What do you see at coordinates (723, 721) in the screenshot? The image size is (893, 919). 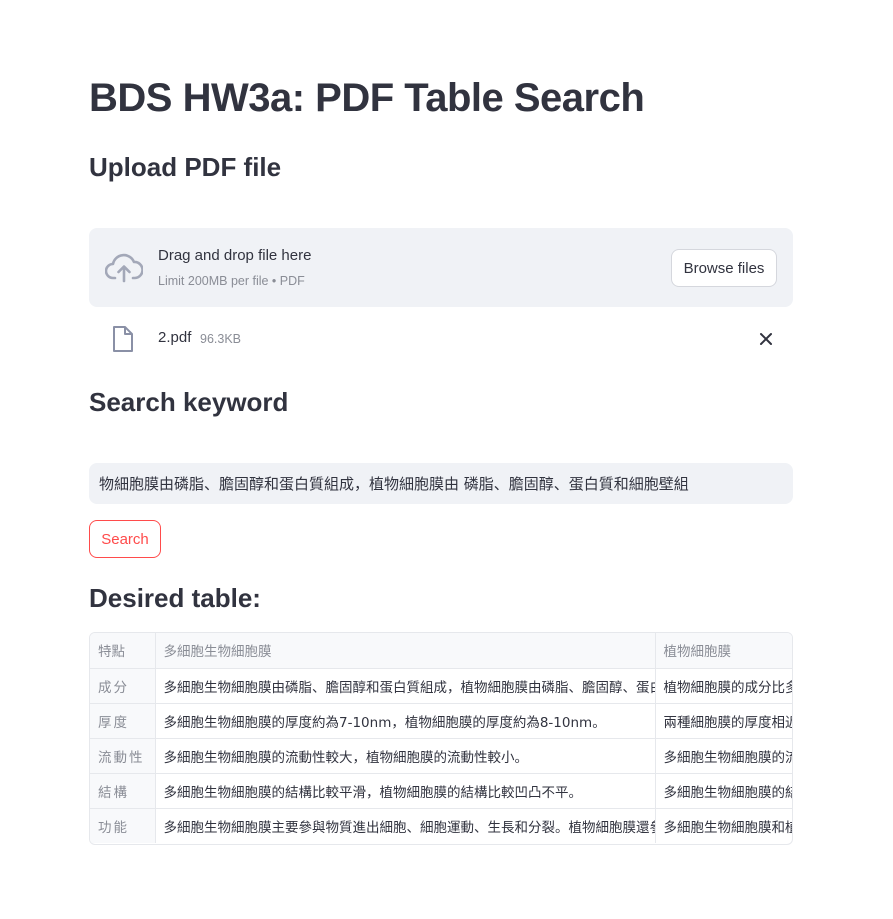 I see `table-cell: 兩種細胞膜的厚度相近。` at bounding box center [723, 721].